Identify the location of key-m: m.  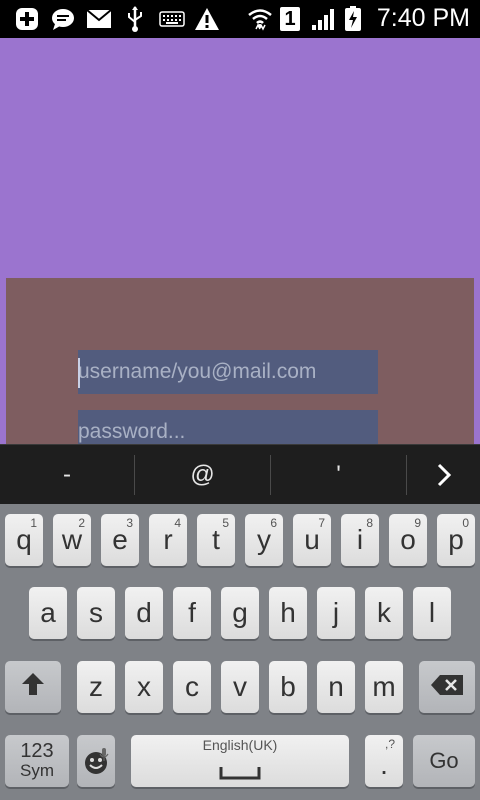
(384, 687).